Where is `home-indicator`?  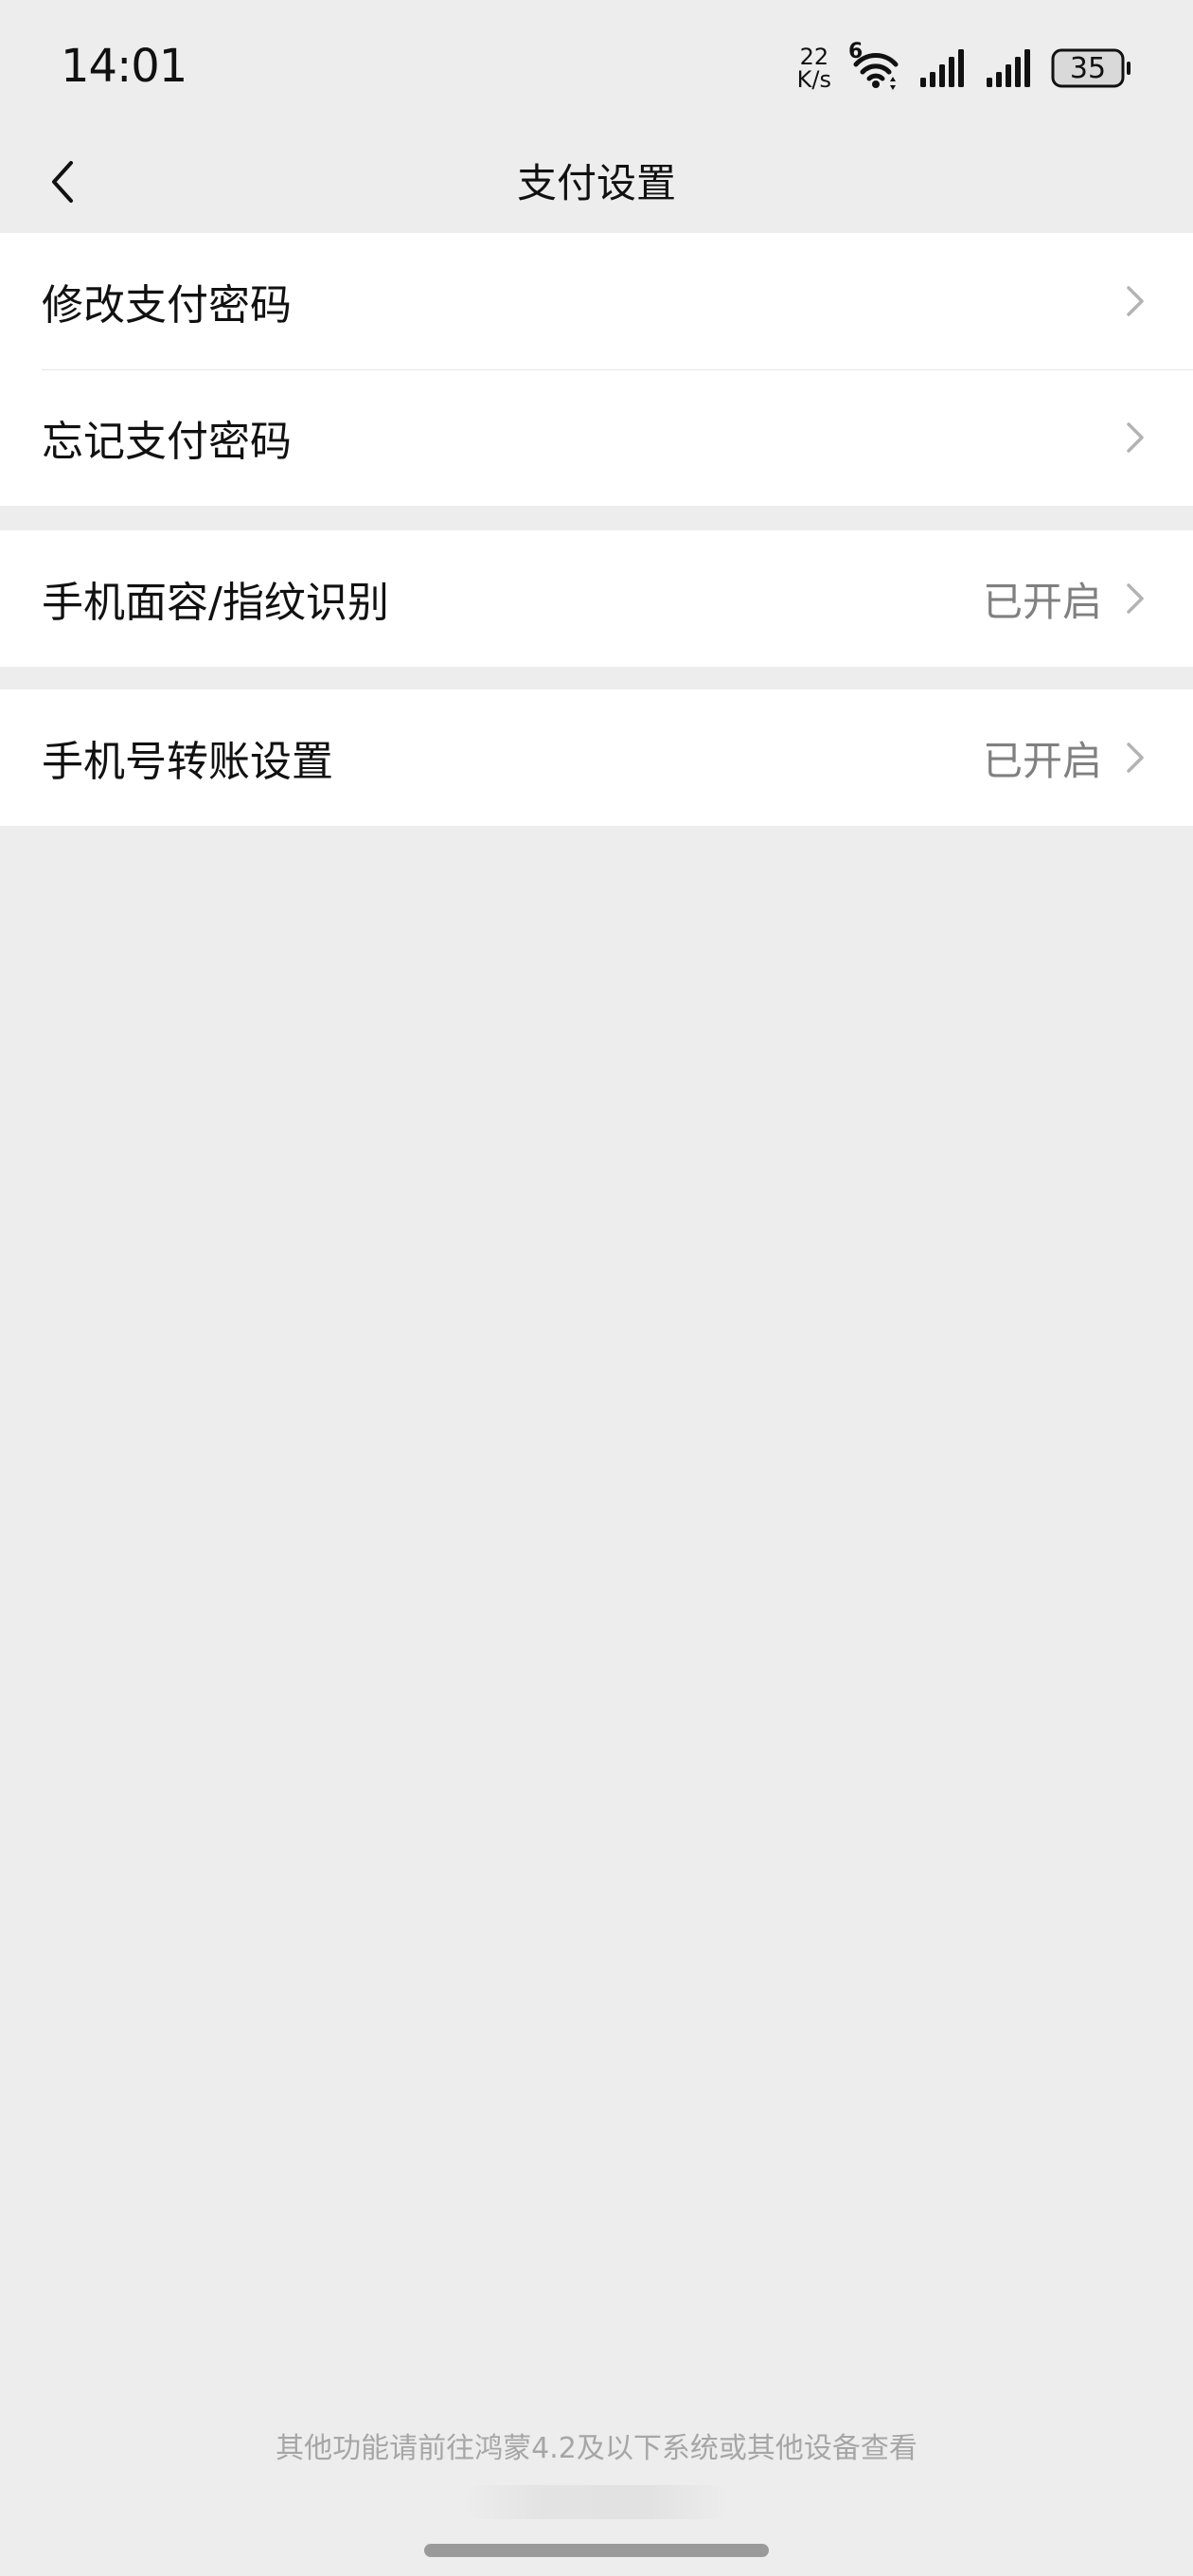
home-indicator is located at coordinates (596, 2550).